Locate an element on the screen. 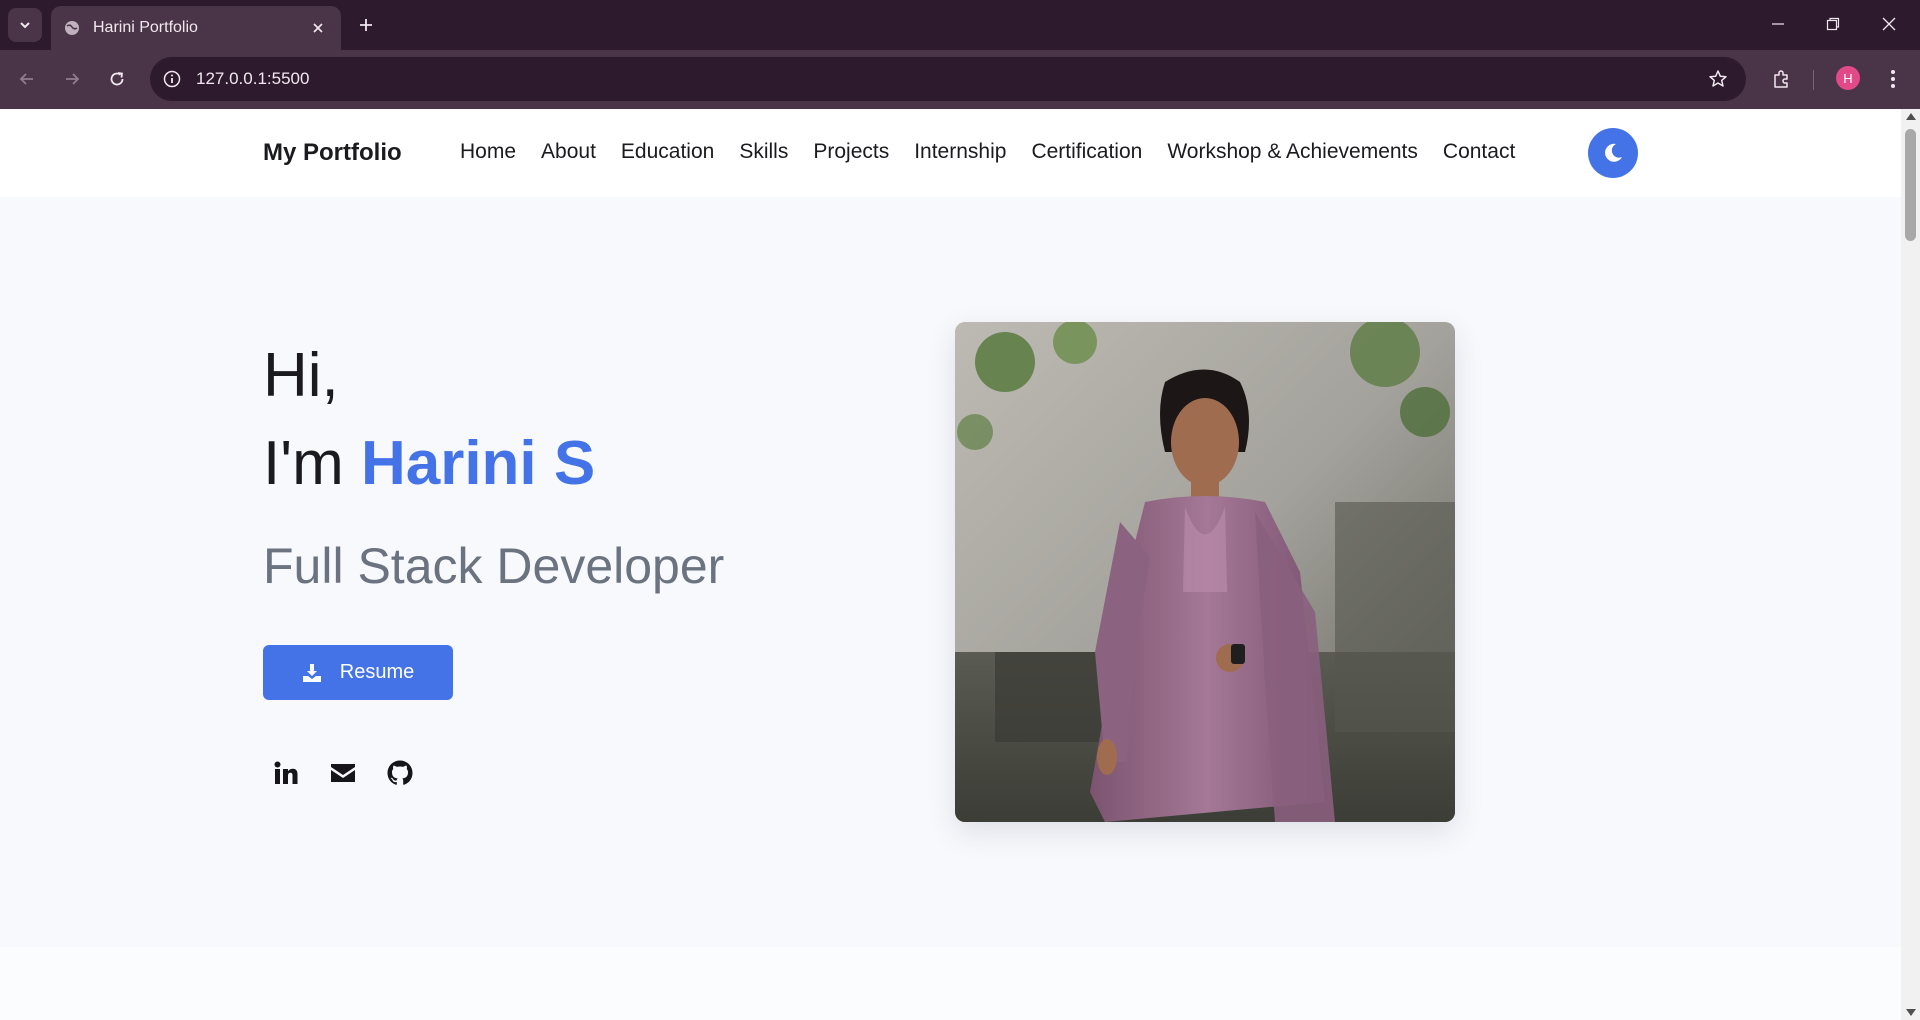  close-icon is located at coordinates (1889, 24).